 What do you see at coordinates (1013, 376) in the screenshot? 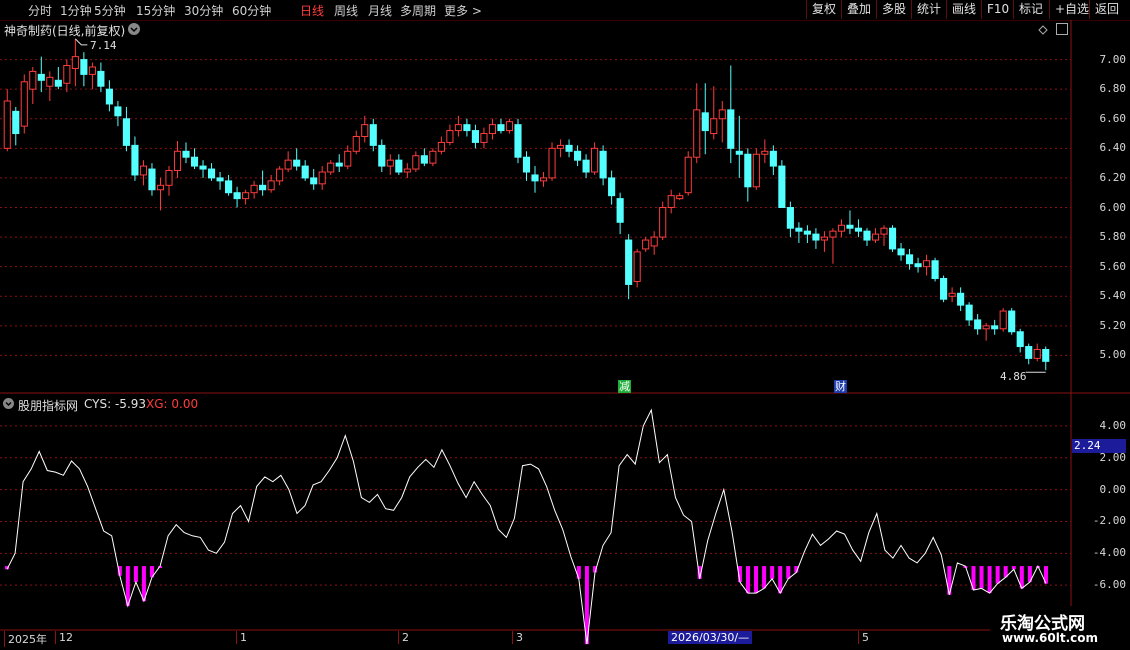
I see `low-price-label: 4.86` at bounding box center [1013, 376].